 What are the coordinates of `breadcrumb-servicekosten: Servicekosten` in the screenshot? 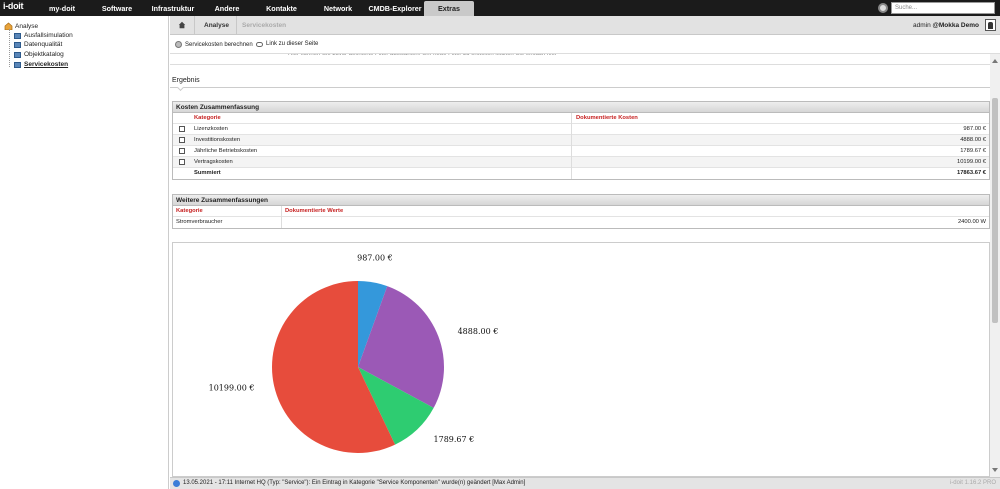 It's located at (264, 25).